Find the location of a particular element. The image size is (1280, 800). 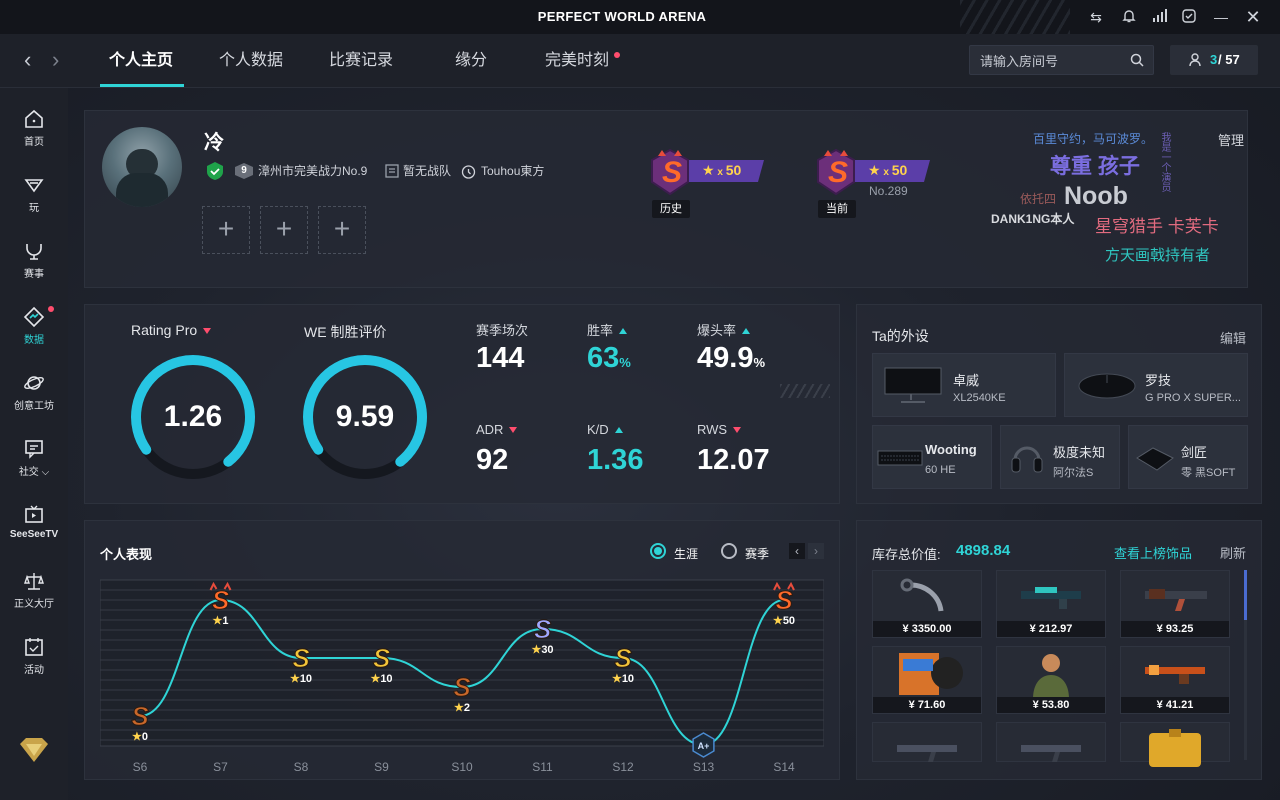

club-icon is located at coordinates (468, 172).